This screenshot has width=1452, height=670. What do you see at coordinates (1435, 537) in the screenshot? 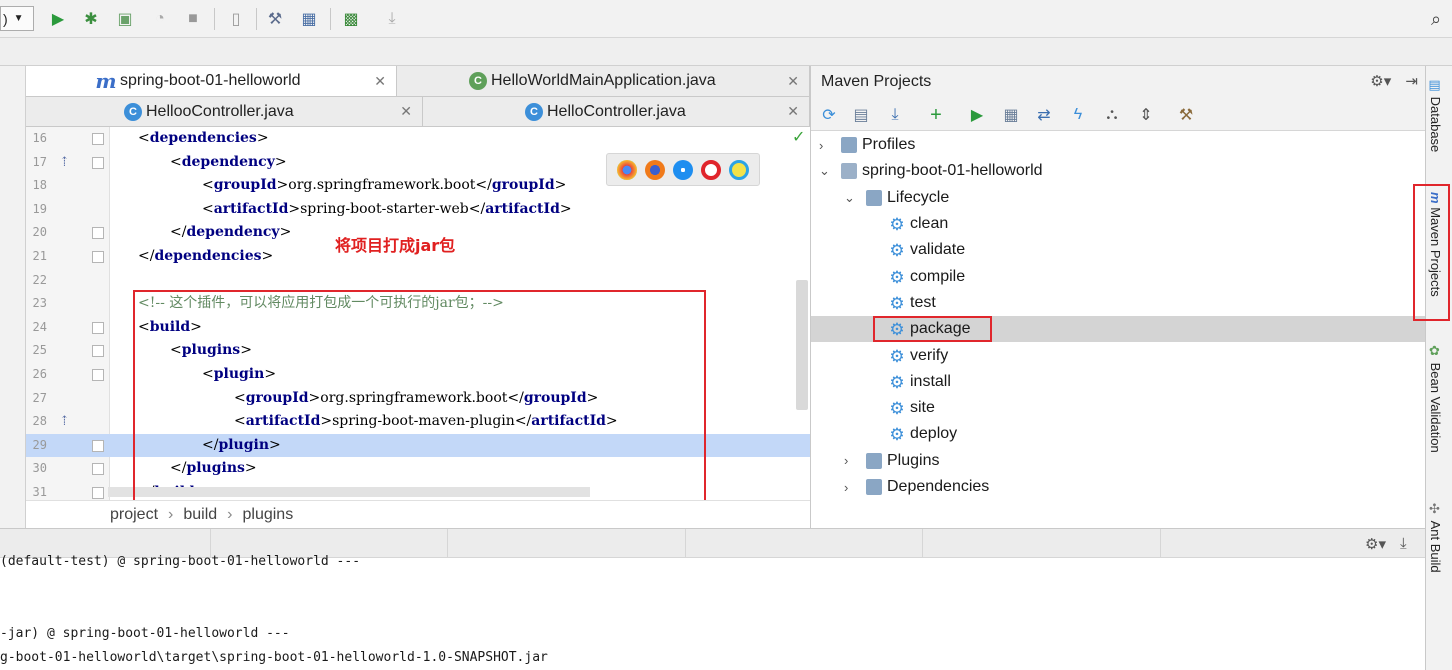
I see `ant-build-tab: ✣ Ant Build` at bounding box center [1435, 537].